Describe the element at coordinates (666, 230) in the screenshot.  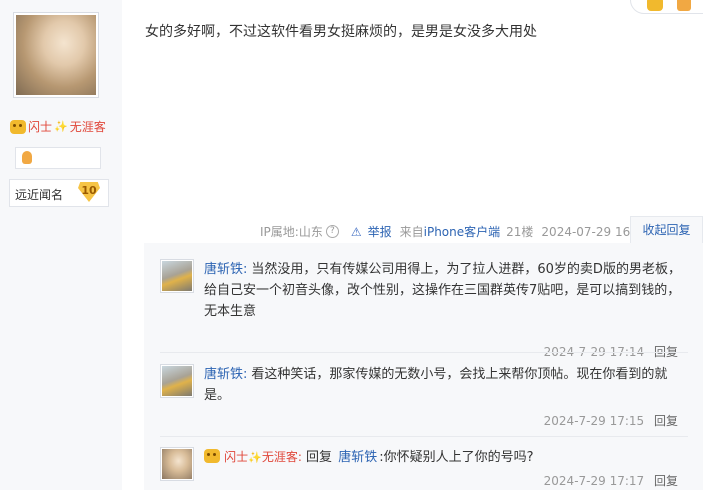
I see `collapse-replies-button: 收起回复` at that location.